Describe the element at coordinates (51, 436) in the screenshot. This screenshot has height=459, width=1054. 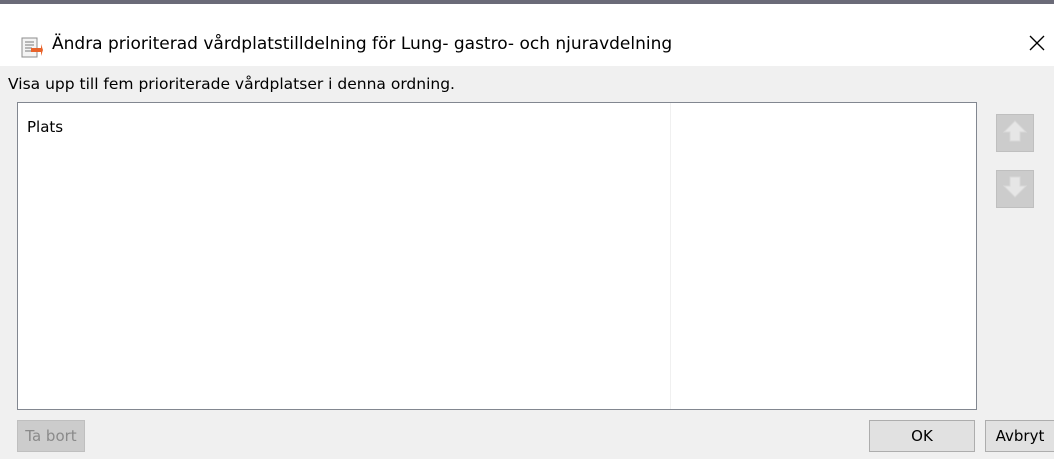
I see `remove-button: Ta bort` at that location.